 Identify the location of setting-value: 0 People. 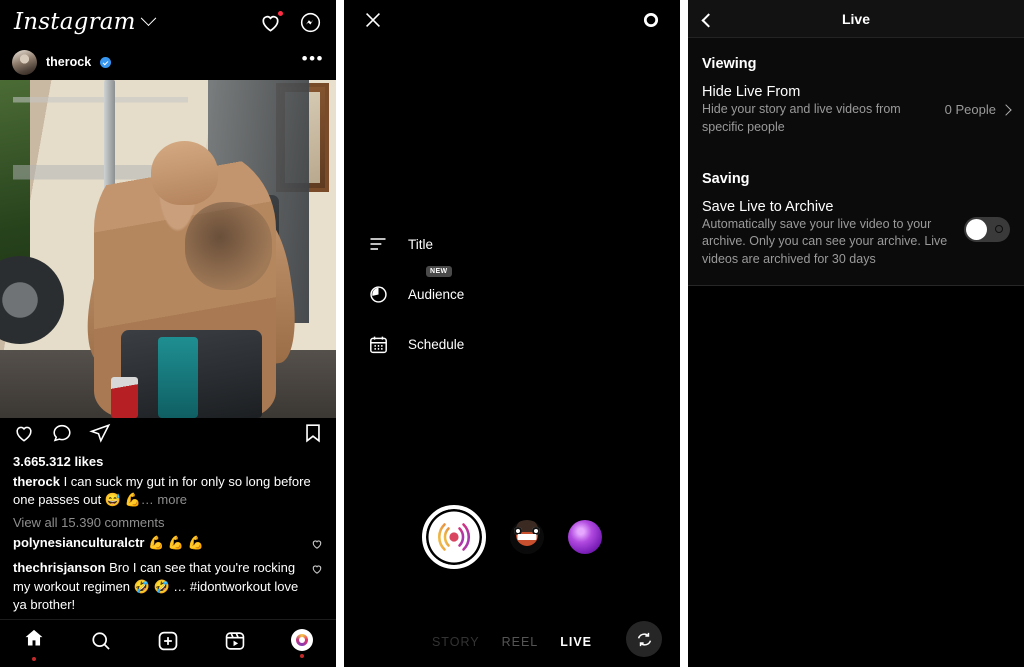
(970, 109).